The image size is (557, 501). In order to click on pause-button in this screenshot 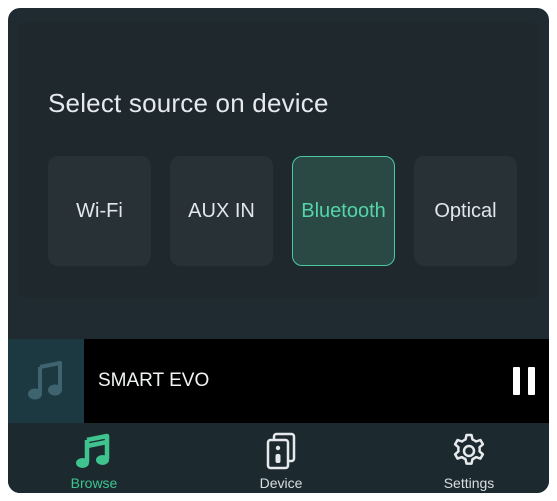, I will do `click(524, 381)`.